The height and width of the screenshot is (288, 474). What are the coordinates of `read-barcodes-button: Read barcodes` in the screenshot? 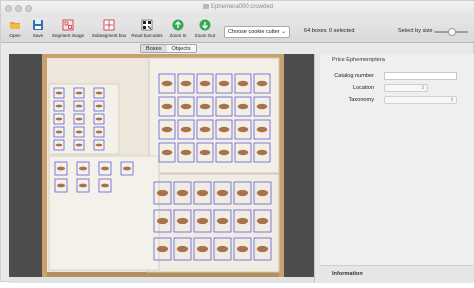 It's located at (147, 30).